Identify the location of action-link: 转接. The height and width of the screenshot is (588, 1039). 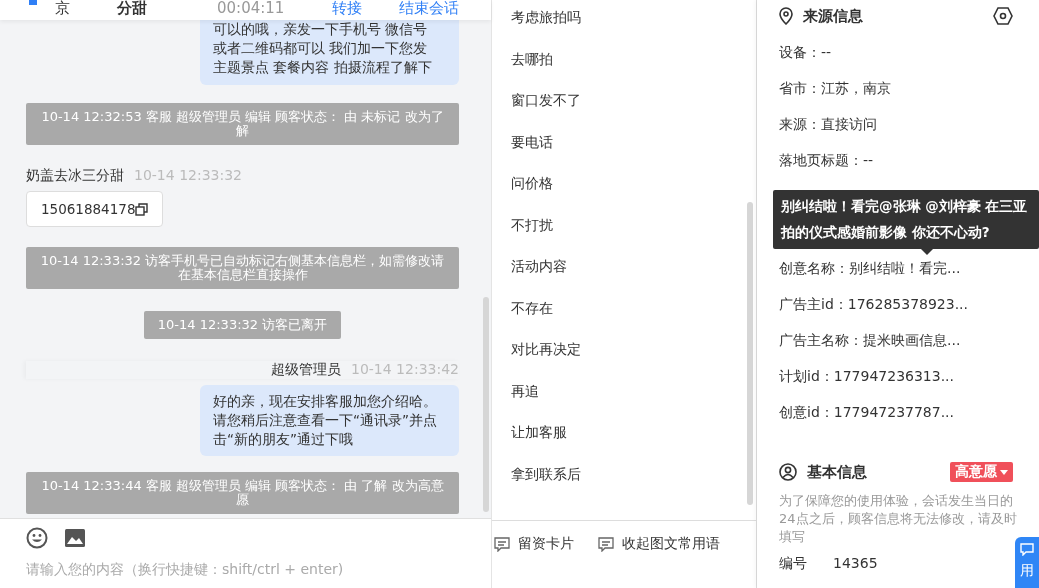
(347, 8).